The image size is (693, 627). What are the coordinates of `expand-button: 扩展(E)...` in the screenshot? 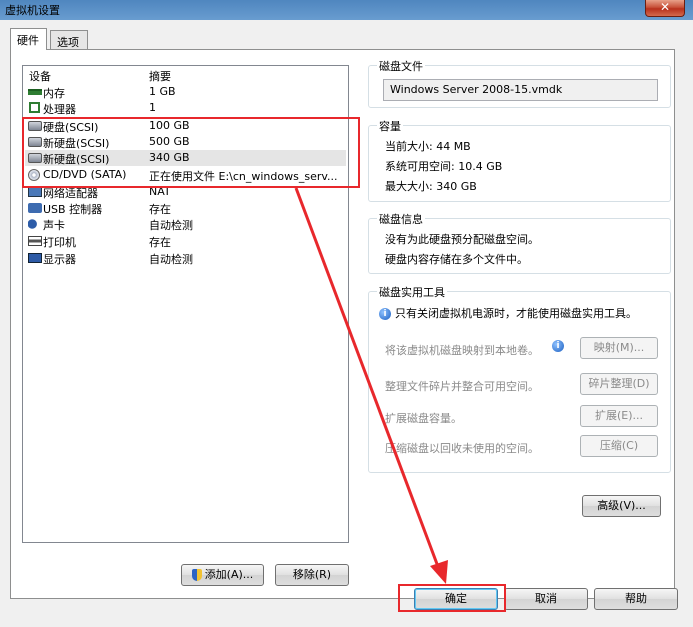 It's located at (619, 416).